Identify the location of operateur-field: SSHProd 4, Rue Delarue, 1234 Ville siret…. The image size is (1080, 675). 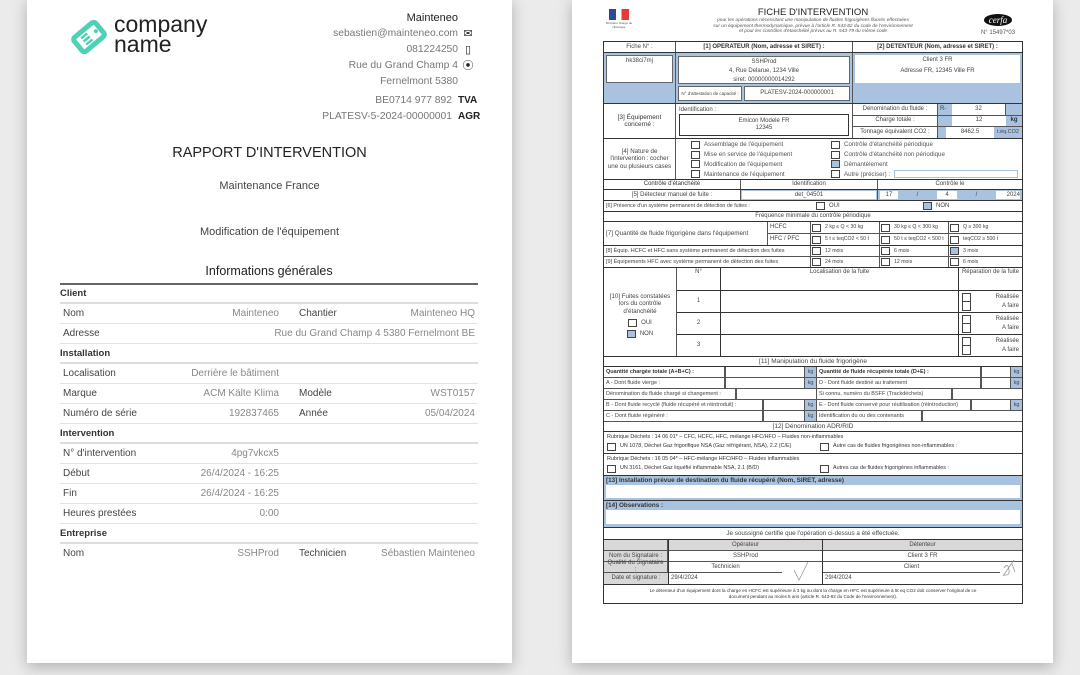
(764, 69).